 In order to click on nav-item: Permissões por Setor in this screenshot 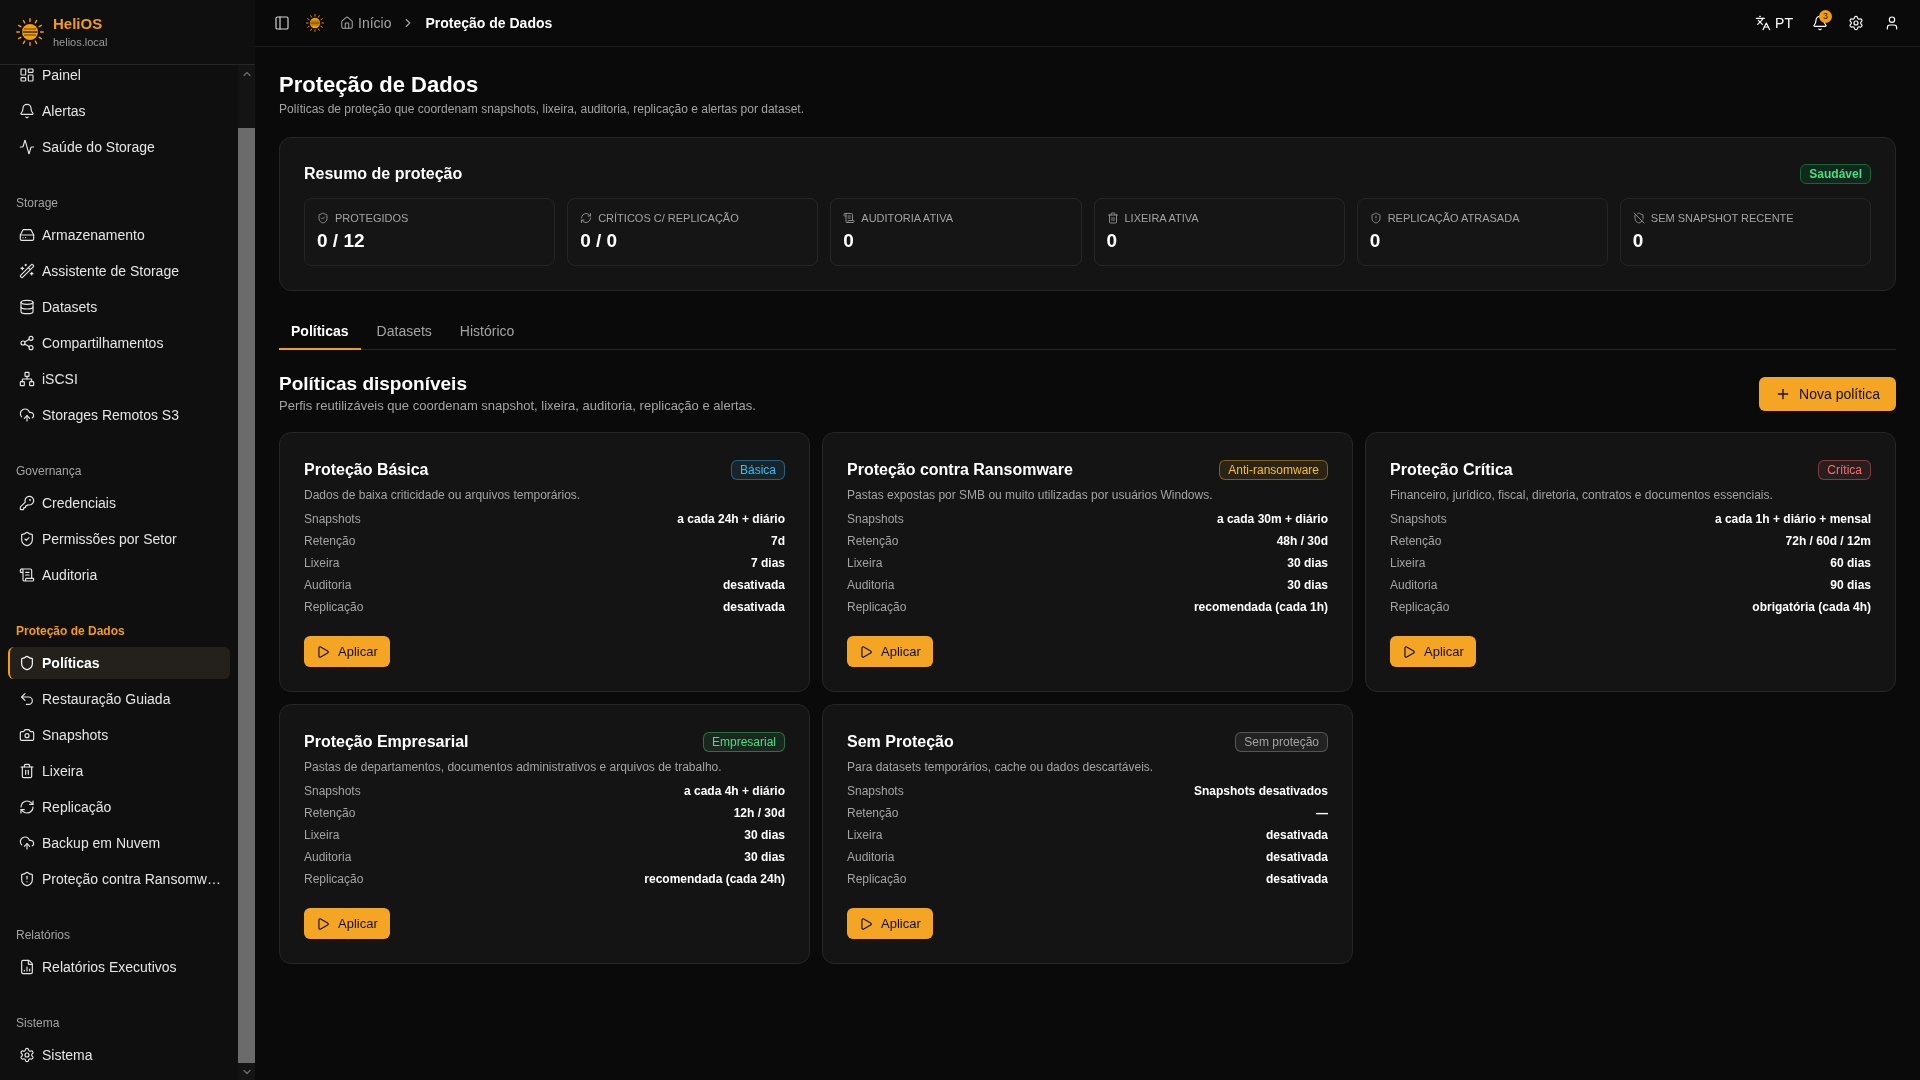, I will do `click(119, 539)`.